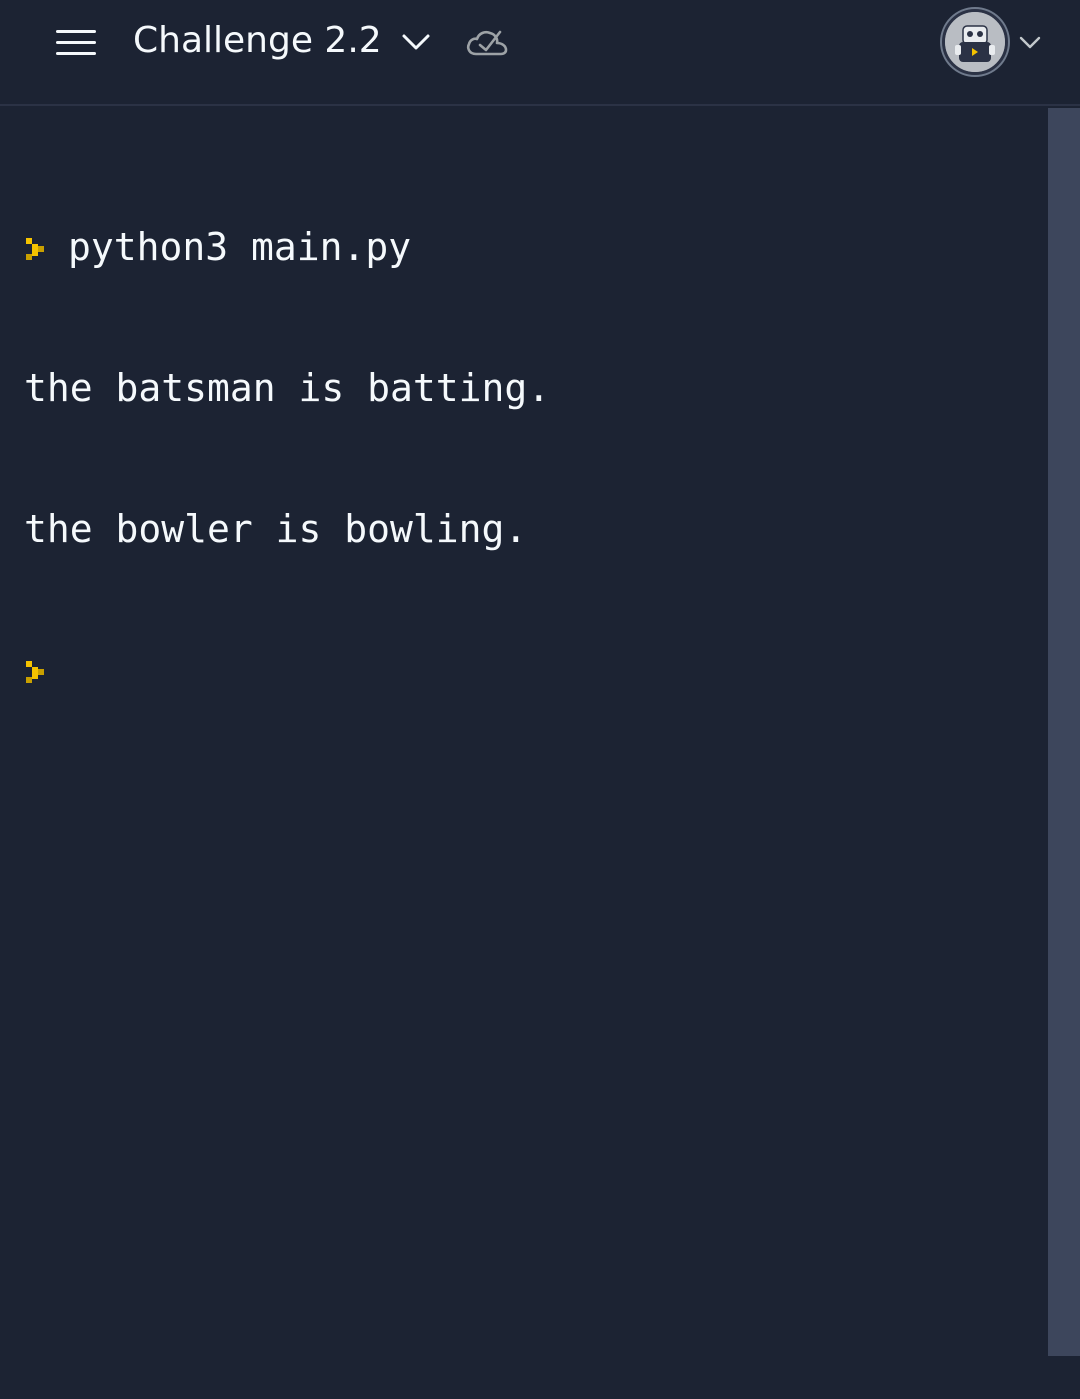 This screenshot has width=1080, height=1399. Describe the element at coordinates (287, 670) in the screenshot. I see `input-prompt` at that location.